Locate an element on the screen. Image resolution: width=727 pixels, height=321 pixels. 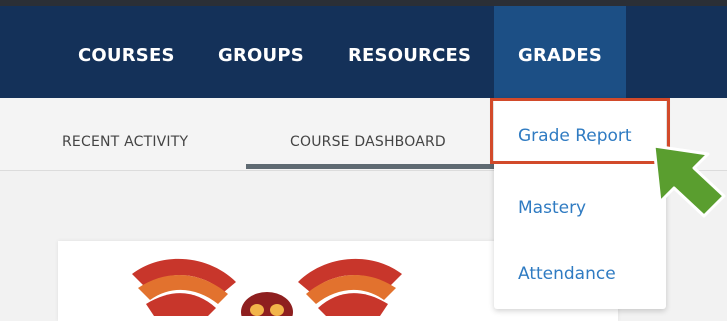
owl-left-wing is located at coordinates (184, 287).